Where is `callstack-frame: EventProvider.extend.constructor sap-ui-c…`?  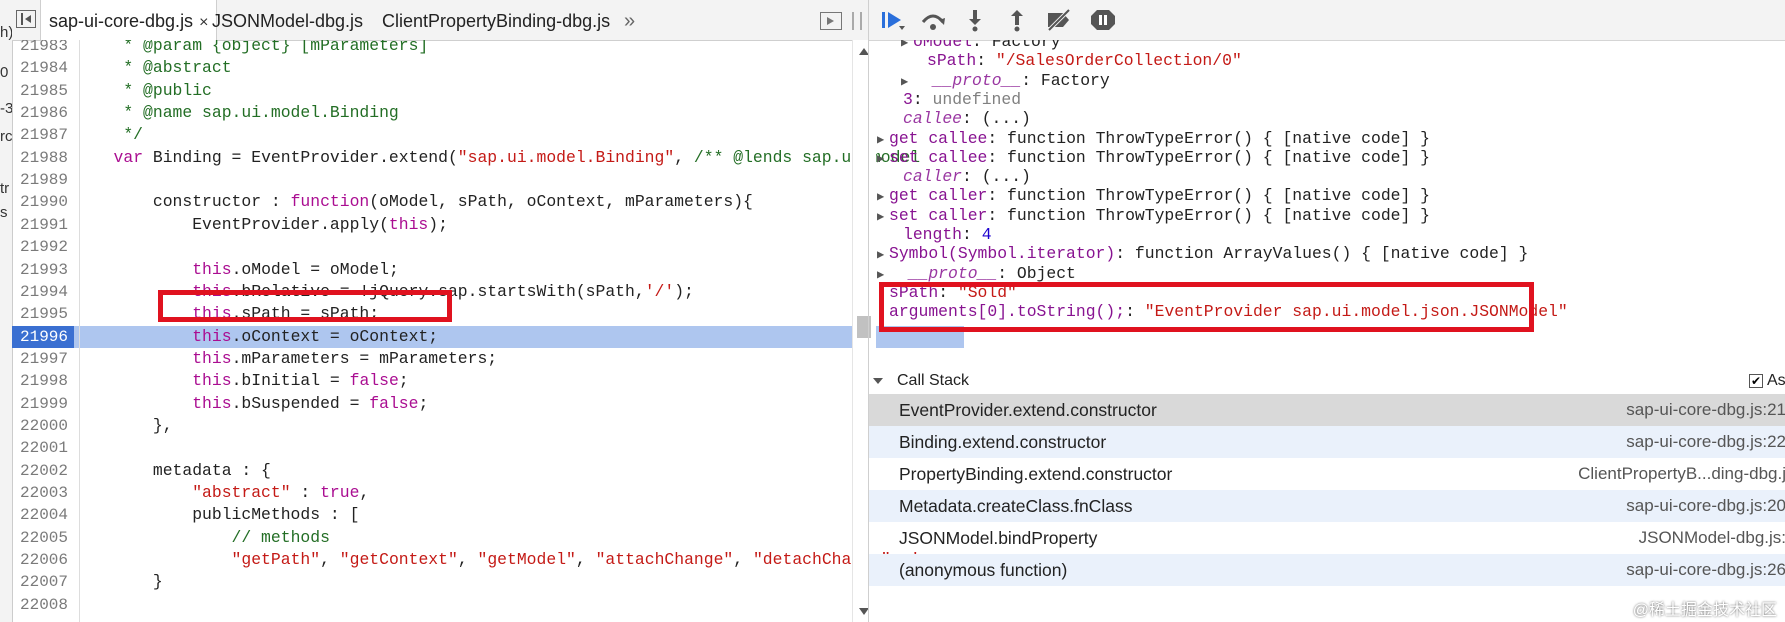 callstack-frame: EventProvider.extend.constructor sap-ui-c… is located at coordinates (1327, 410).